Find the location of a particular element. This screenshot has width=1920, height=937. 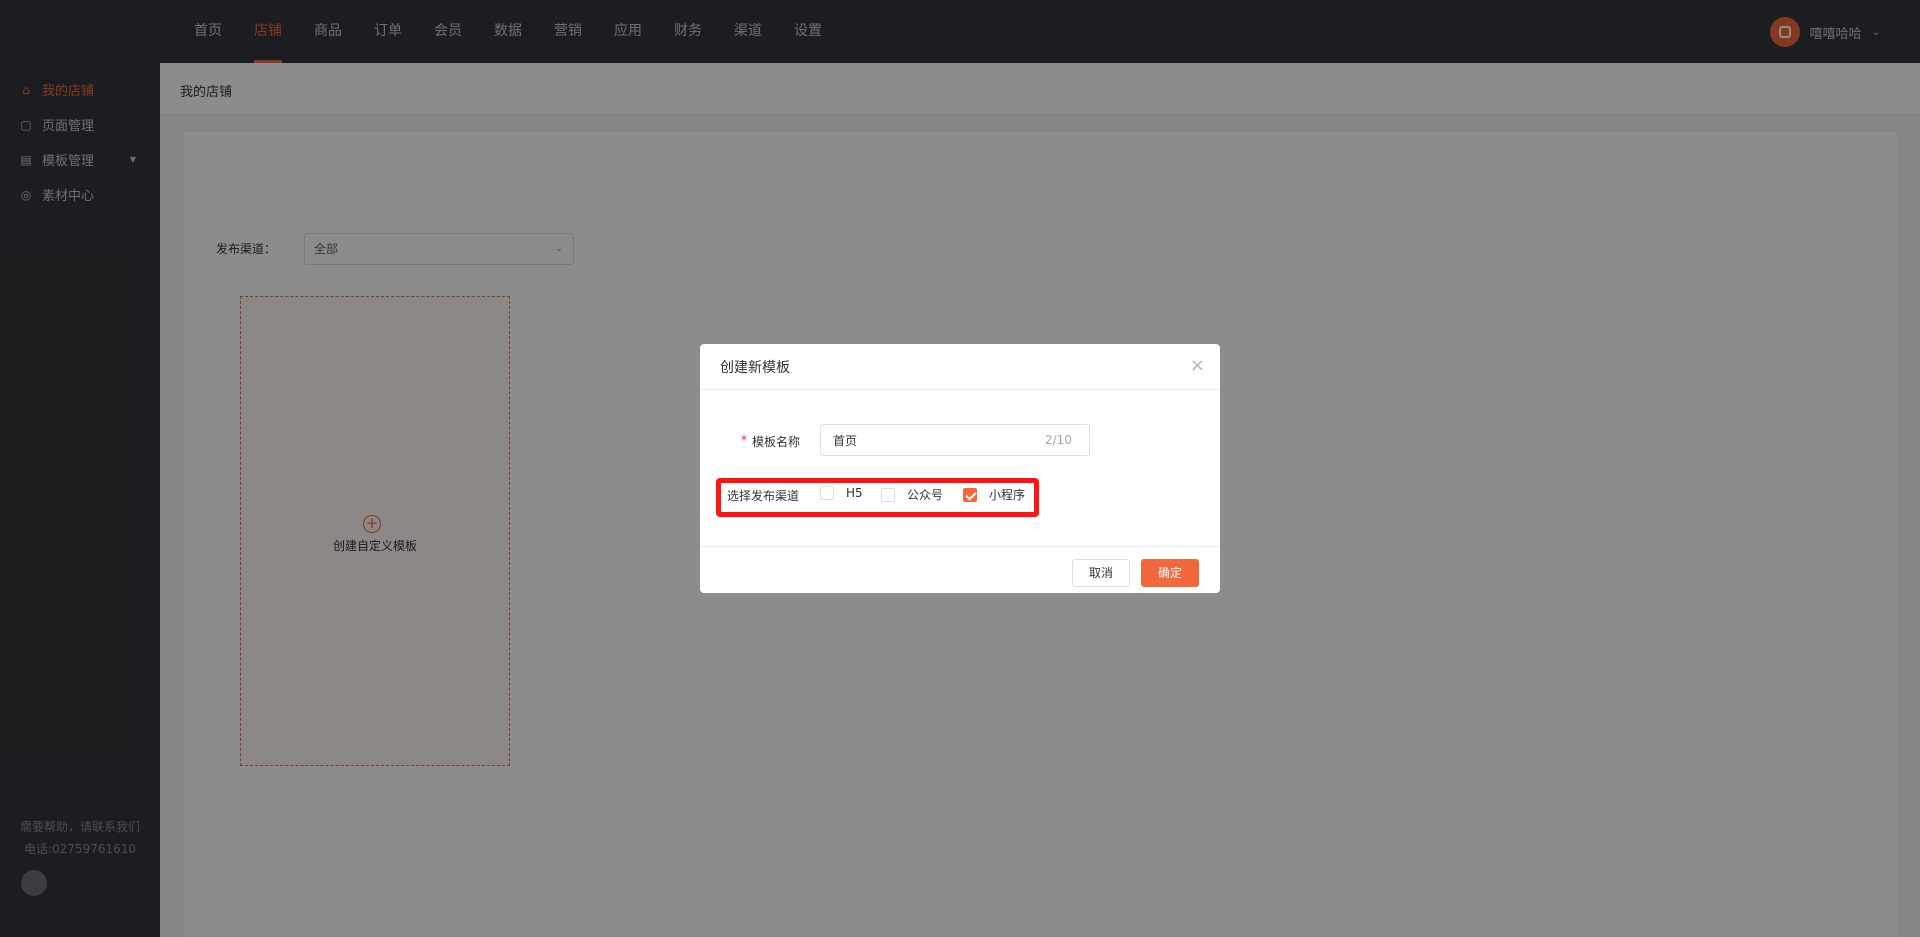

required-mark: * is located at coordinates (744, 440).